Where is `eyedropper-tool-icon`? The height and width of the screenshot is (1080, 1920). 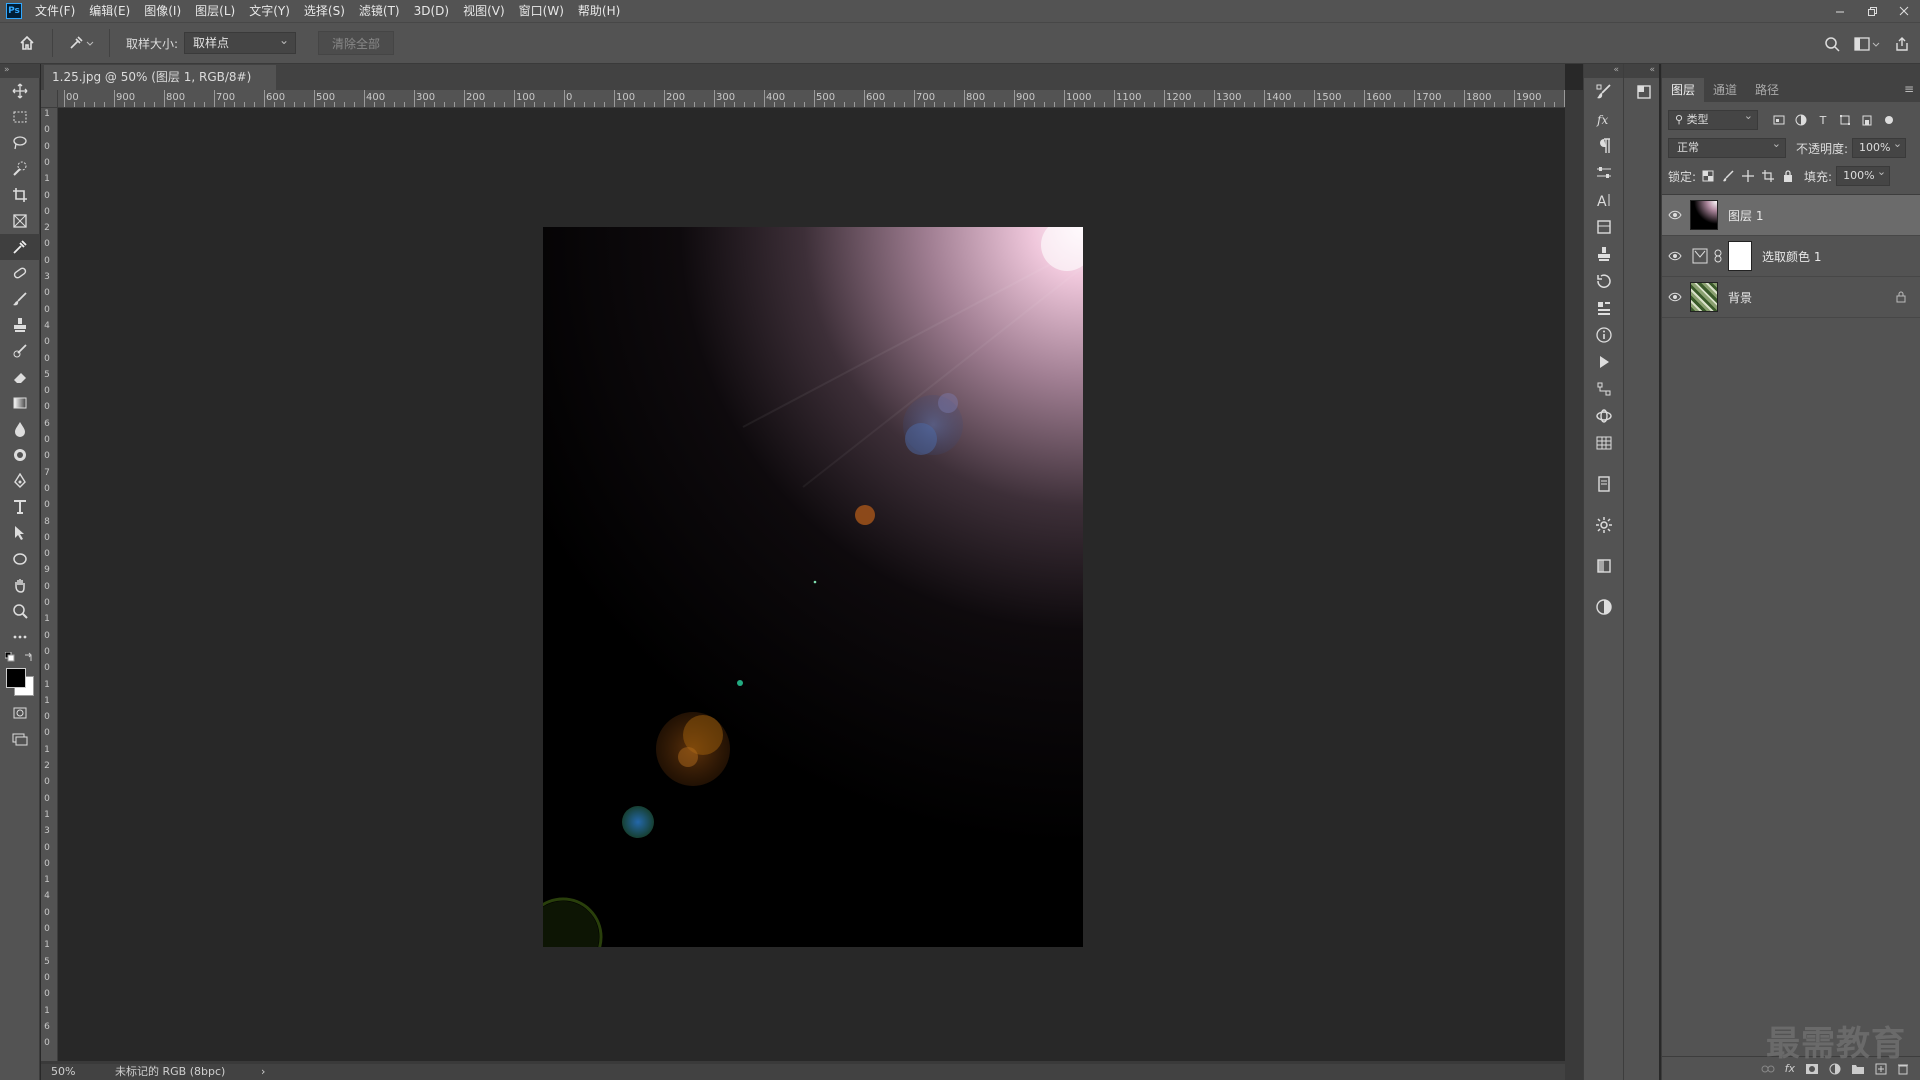
eyedropper-tool-icon is located at coordinates (20, 247).